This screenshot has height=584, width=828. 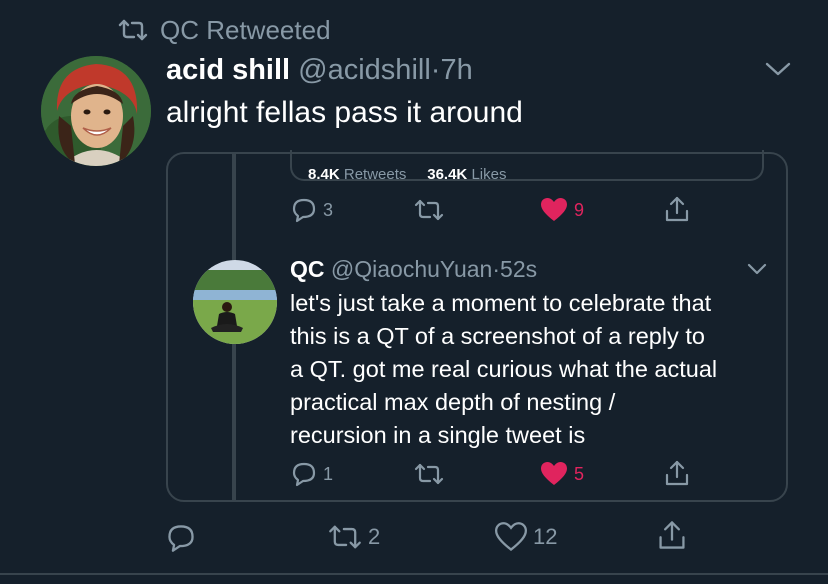 I want to click on like-button: 5, so click(x=562, y=474).